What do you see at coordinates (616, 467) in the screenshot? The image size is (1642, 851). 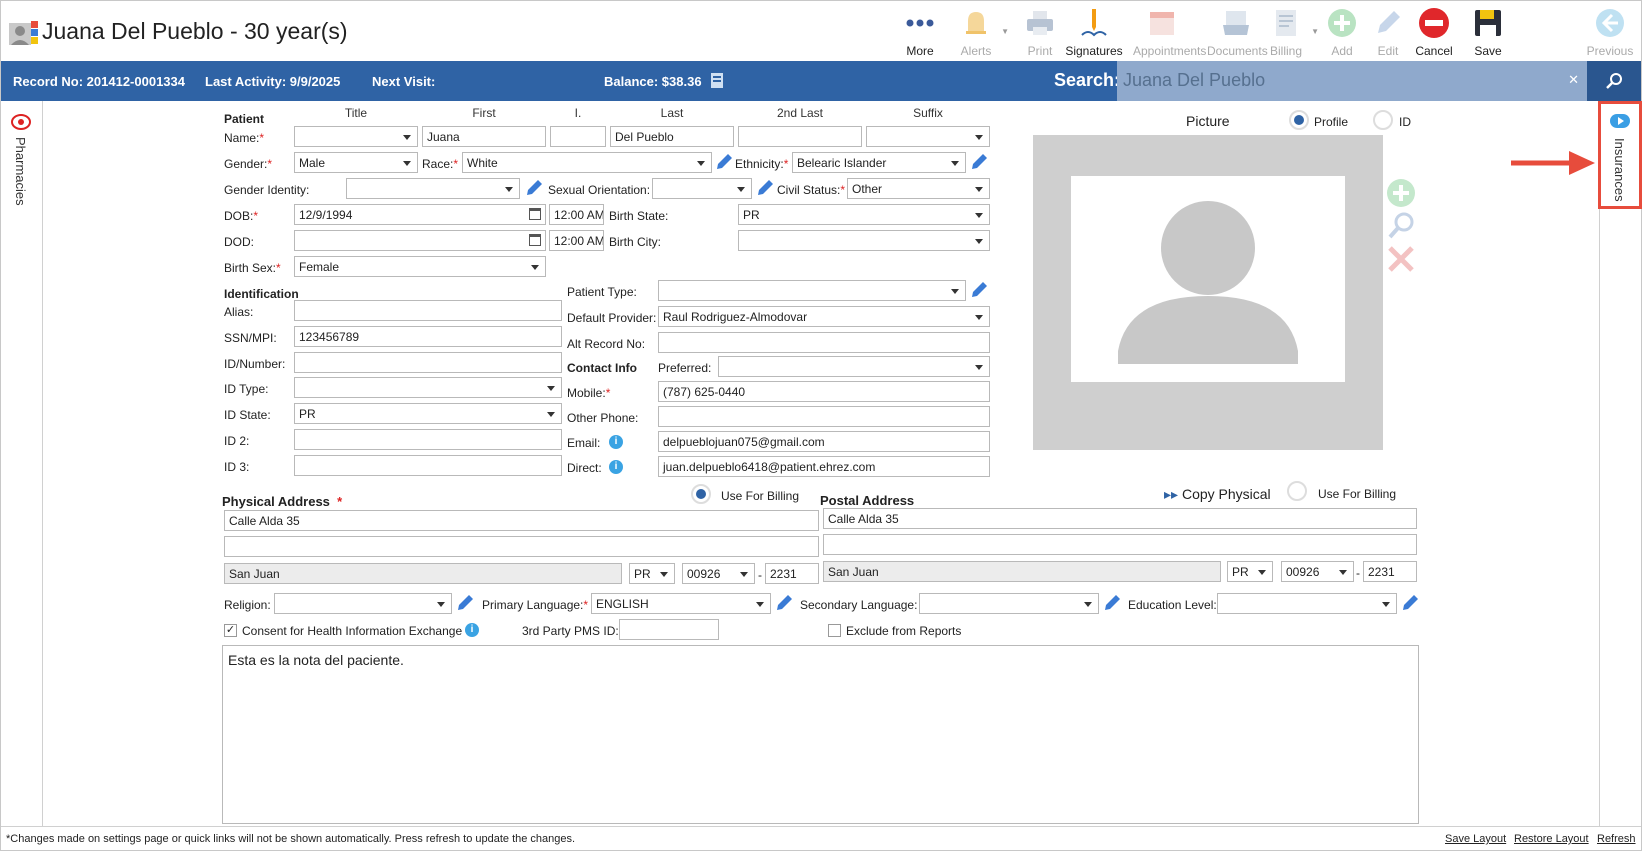 I see `direct-info-icon: i` at bounding box center [616, 467].